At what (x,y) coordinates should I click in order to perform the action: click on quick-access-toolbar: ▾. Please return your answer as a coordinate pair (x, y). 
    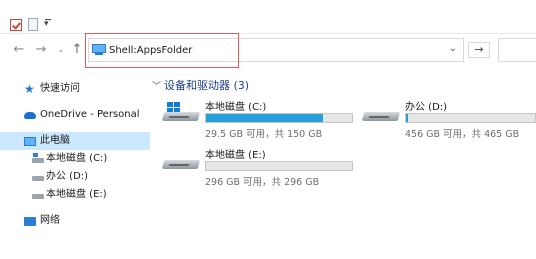
    Looking at the image, I should click on (268, 17).